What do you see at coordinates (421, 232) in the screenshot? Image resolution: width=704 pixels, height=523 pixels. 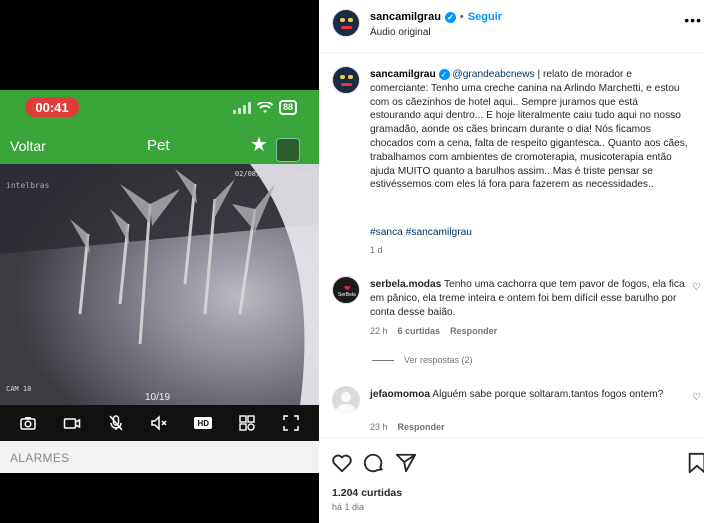 I see `caption-hashtags: #sanca #sancamilgrau` at bounding box center [421, 232].